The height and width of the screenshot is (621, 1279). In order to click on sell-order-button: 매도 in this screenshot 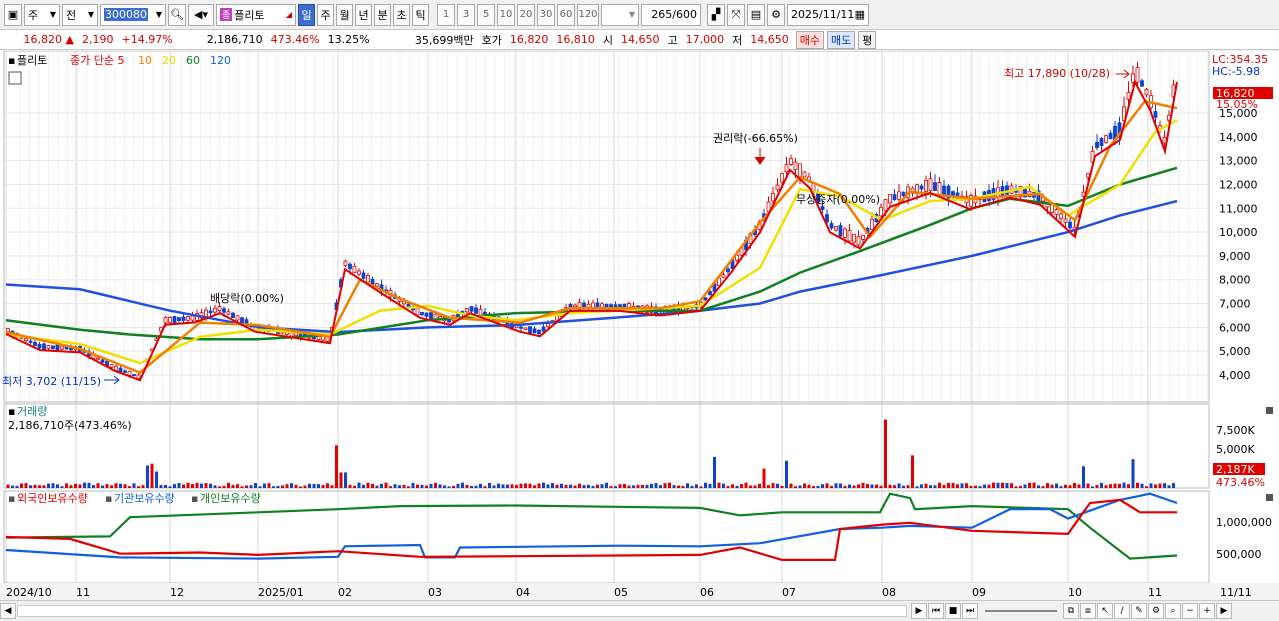, I will do `click(841, 39)`.